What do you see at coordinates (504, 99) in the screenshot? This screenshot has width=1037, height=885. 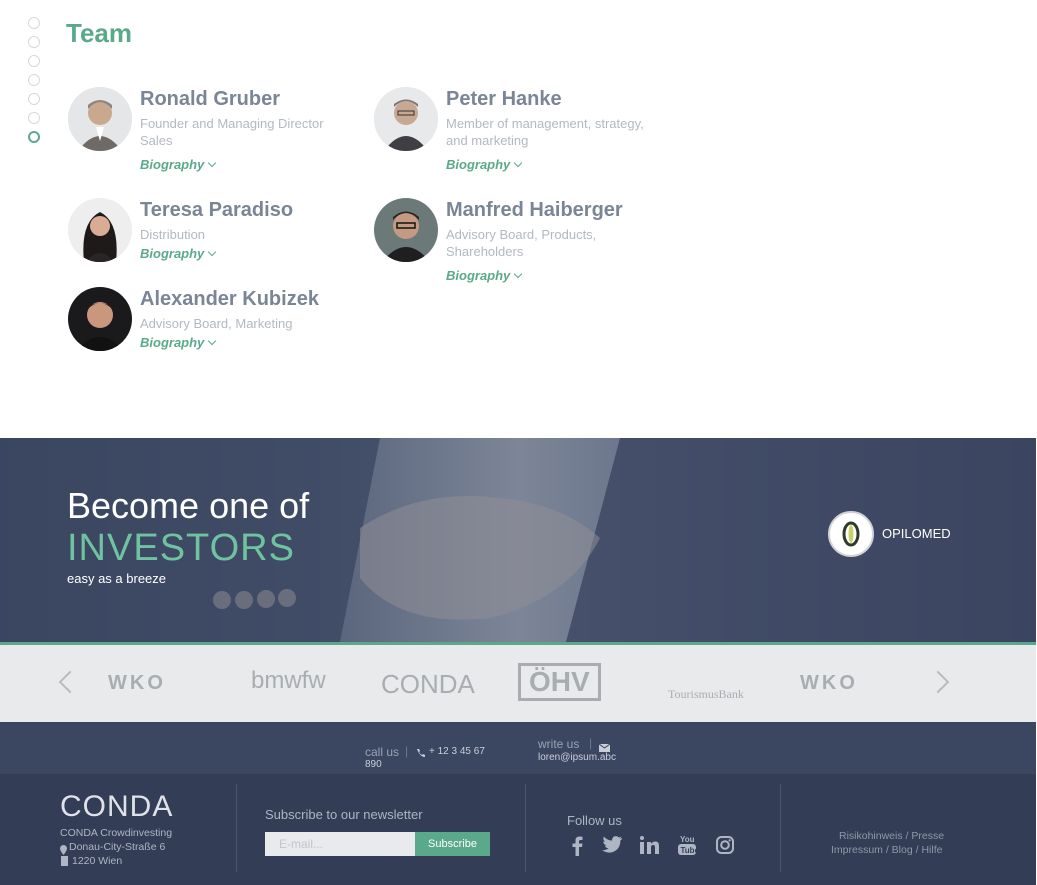 I see `member-name: Peter Hanke` at bounding box center [504, 99].